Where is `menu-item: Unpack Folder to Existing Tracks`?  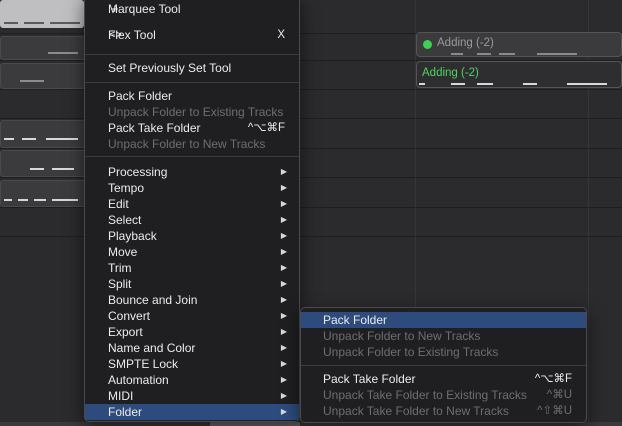
menu-item: Unpack Folder to Existing Tracks is located at coordinates (192, 112).